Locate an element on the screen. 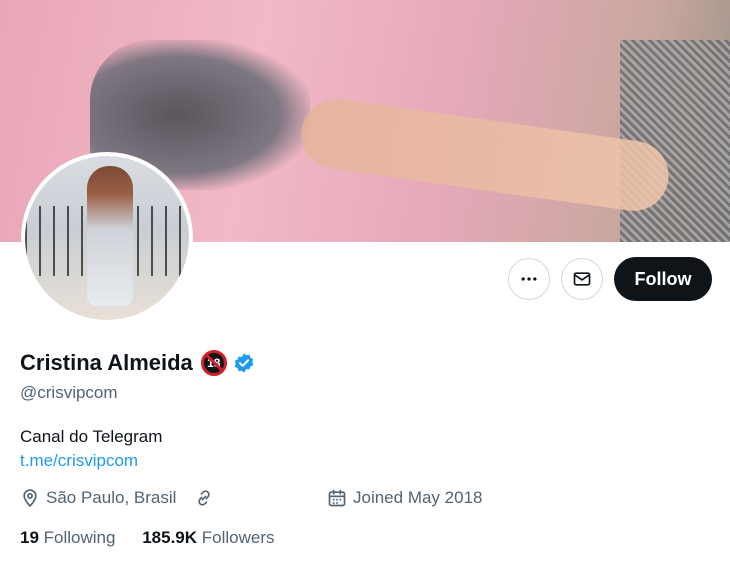  joined-date-text: Joined May 2018 is located at coordinates (418, 497).